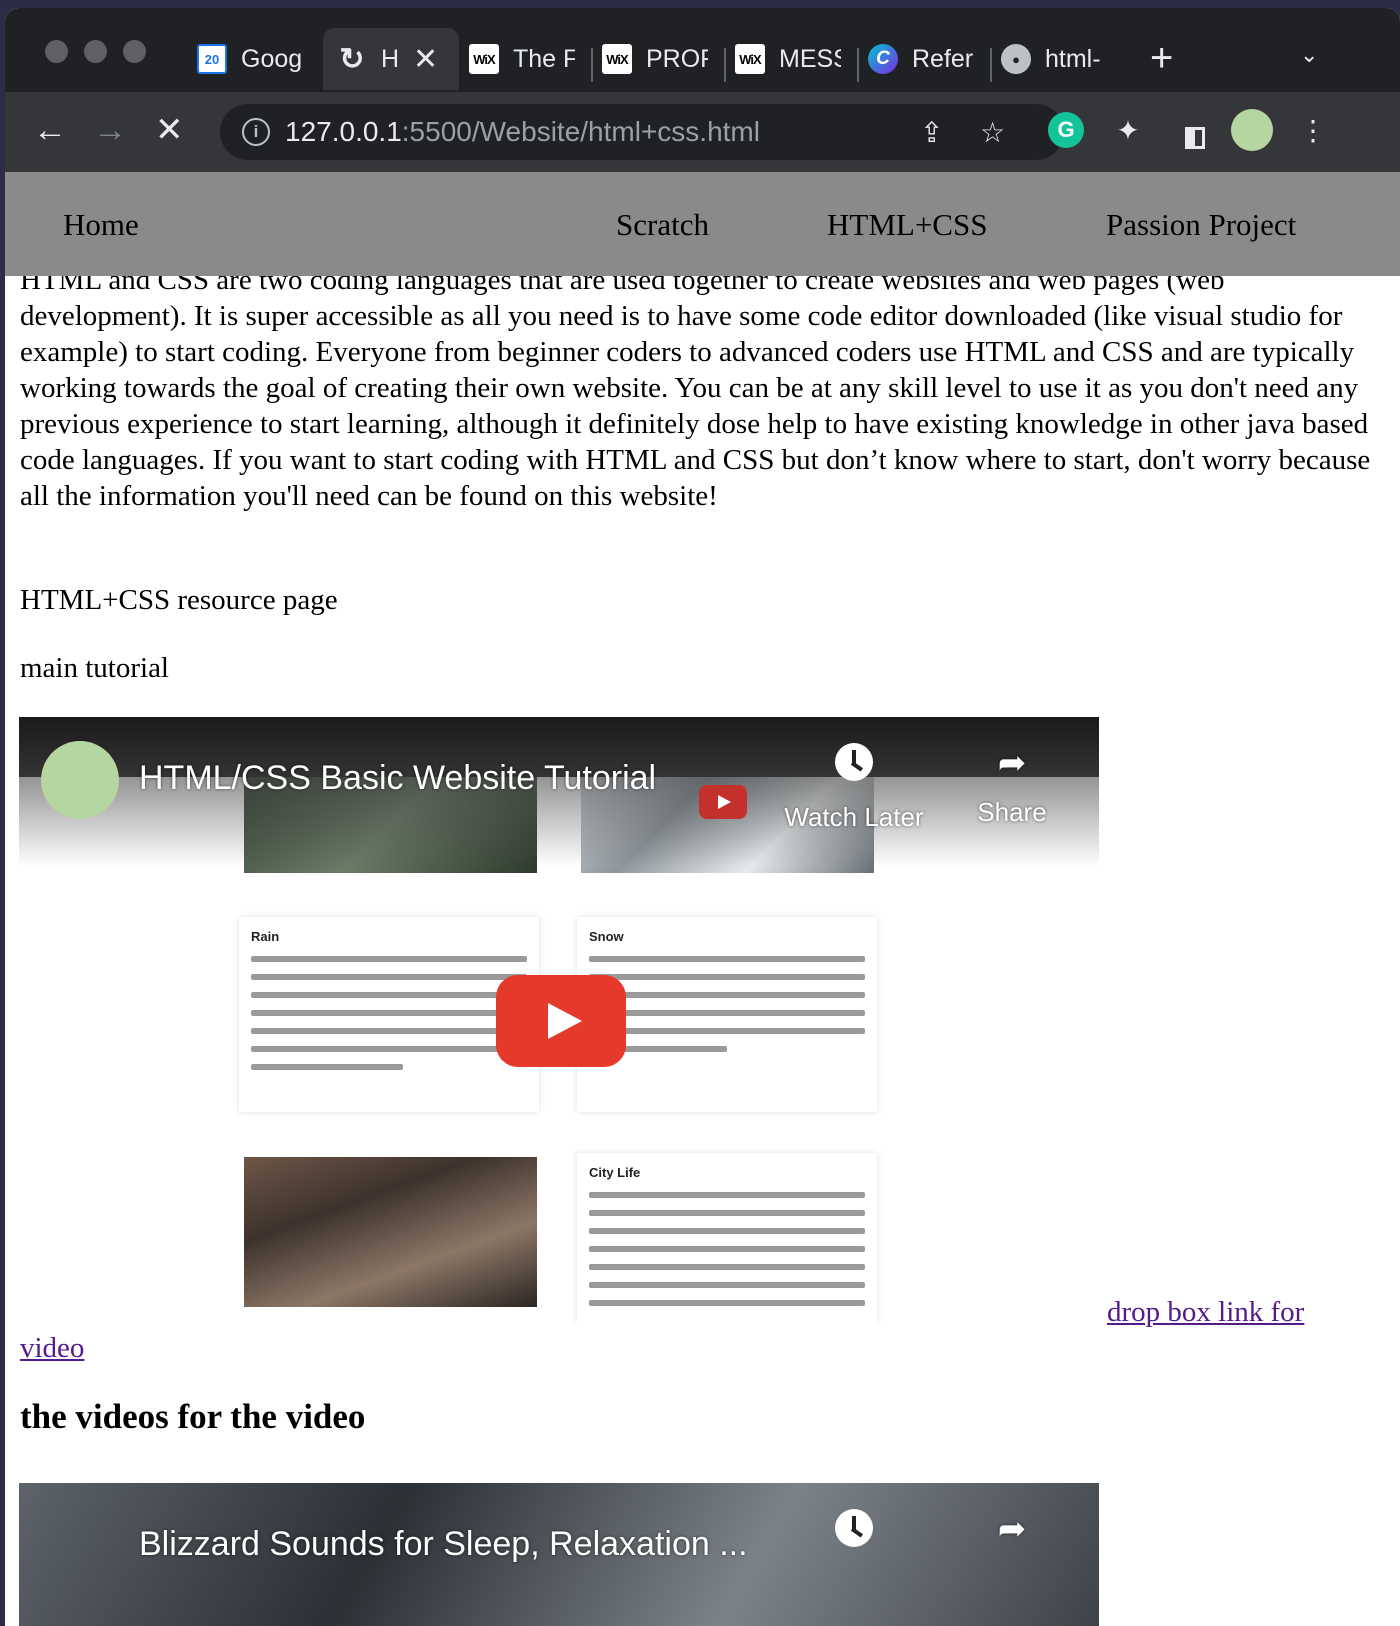 This screenshot has height=1626, width=1400. I want to click on nav-home-link: Home, so click(101, 225).